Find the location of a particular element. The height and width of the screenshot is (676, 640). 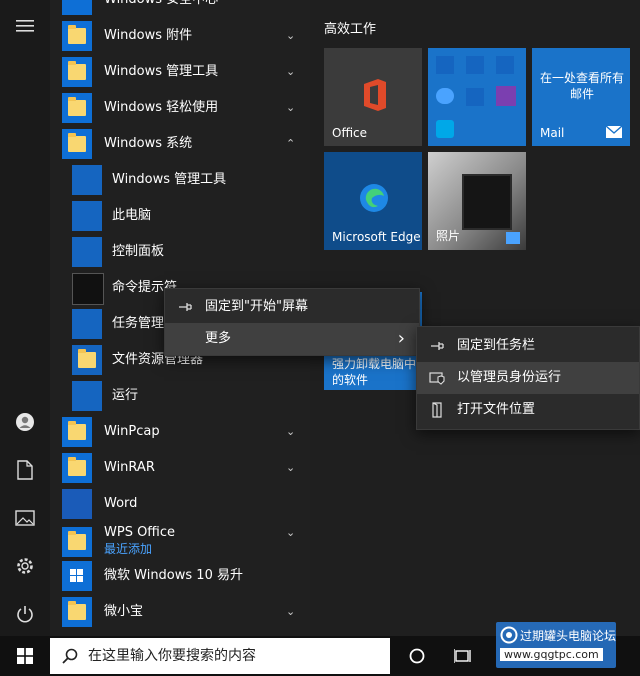

chevron-up-icon: ⌃ is located at coordinates (291, 143).